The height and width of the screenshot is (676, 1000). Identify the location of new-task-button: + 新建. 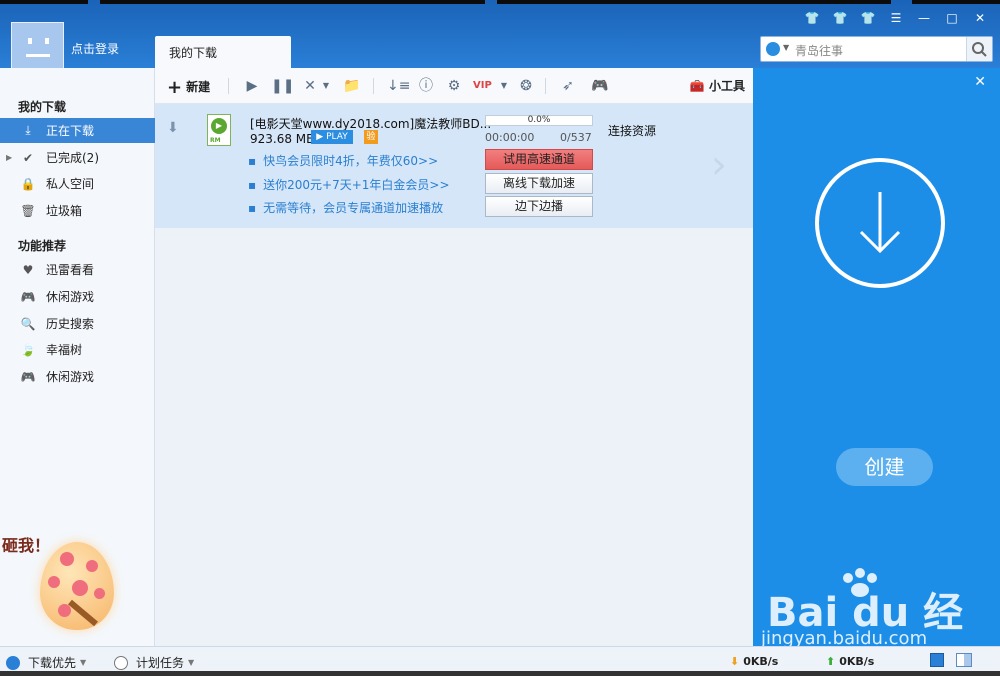
(188, 87).